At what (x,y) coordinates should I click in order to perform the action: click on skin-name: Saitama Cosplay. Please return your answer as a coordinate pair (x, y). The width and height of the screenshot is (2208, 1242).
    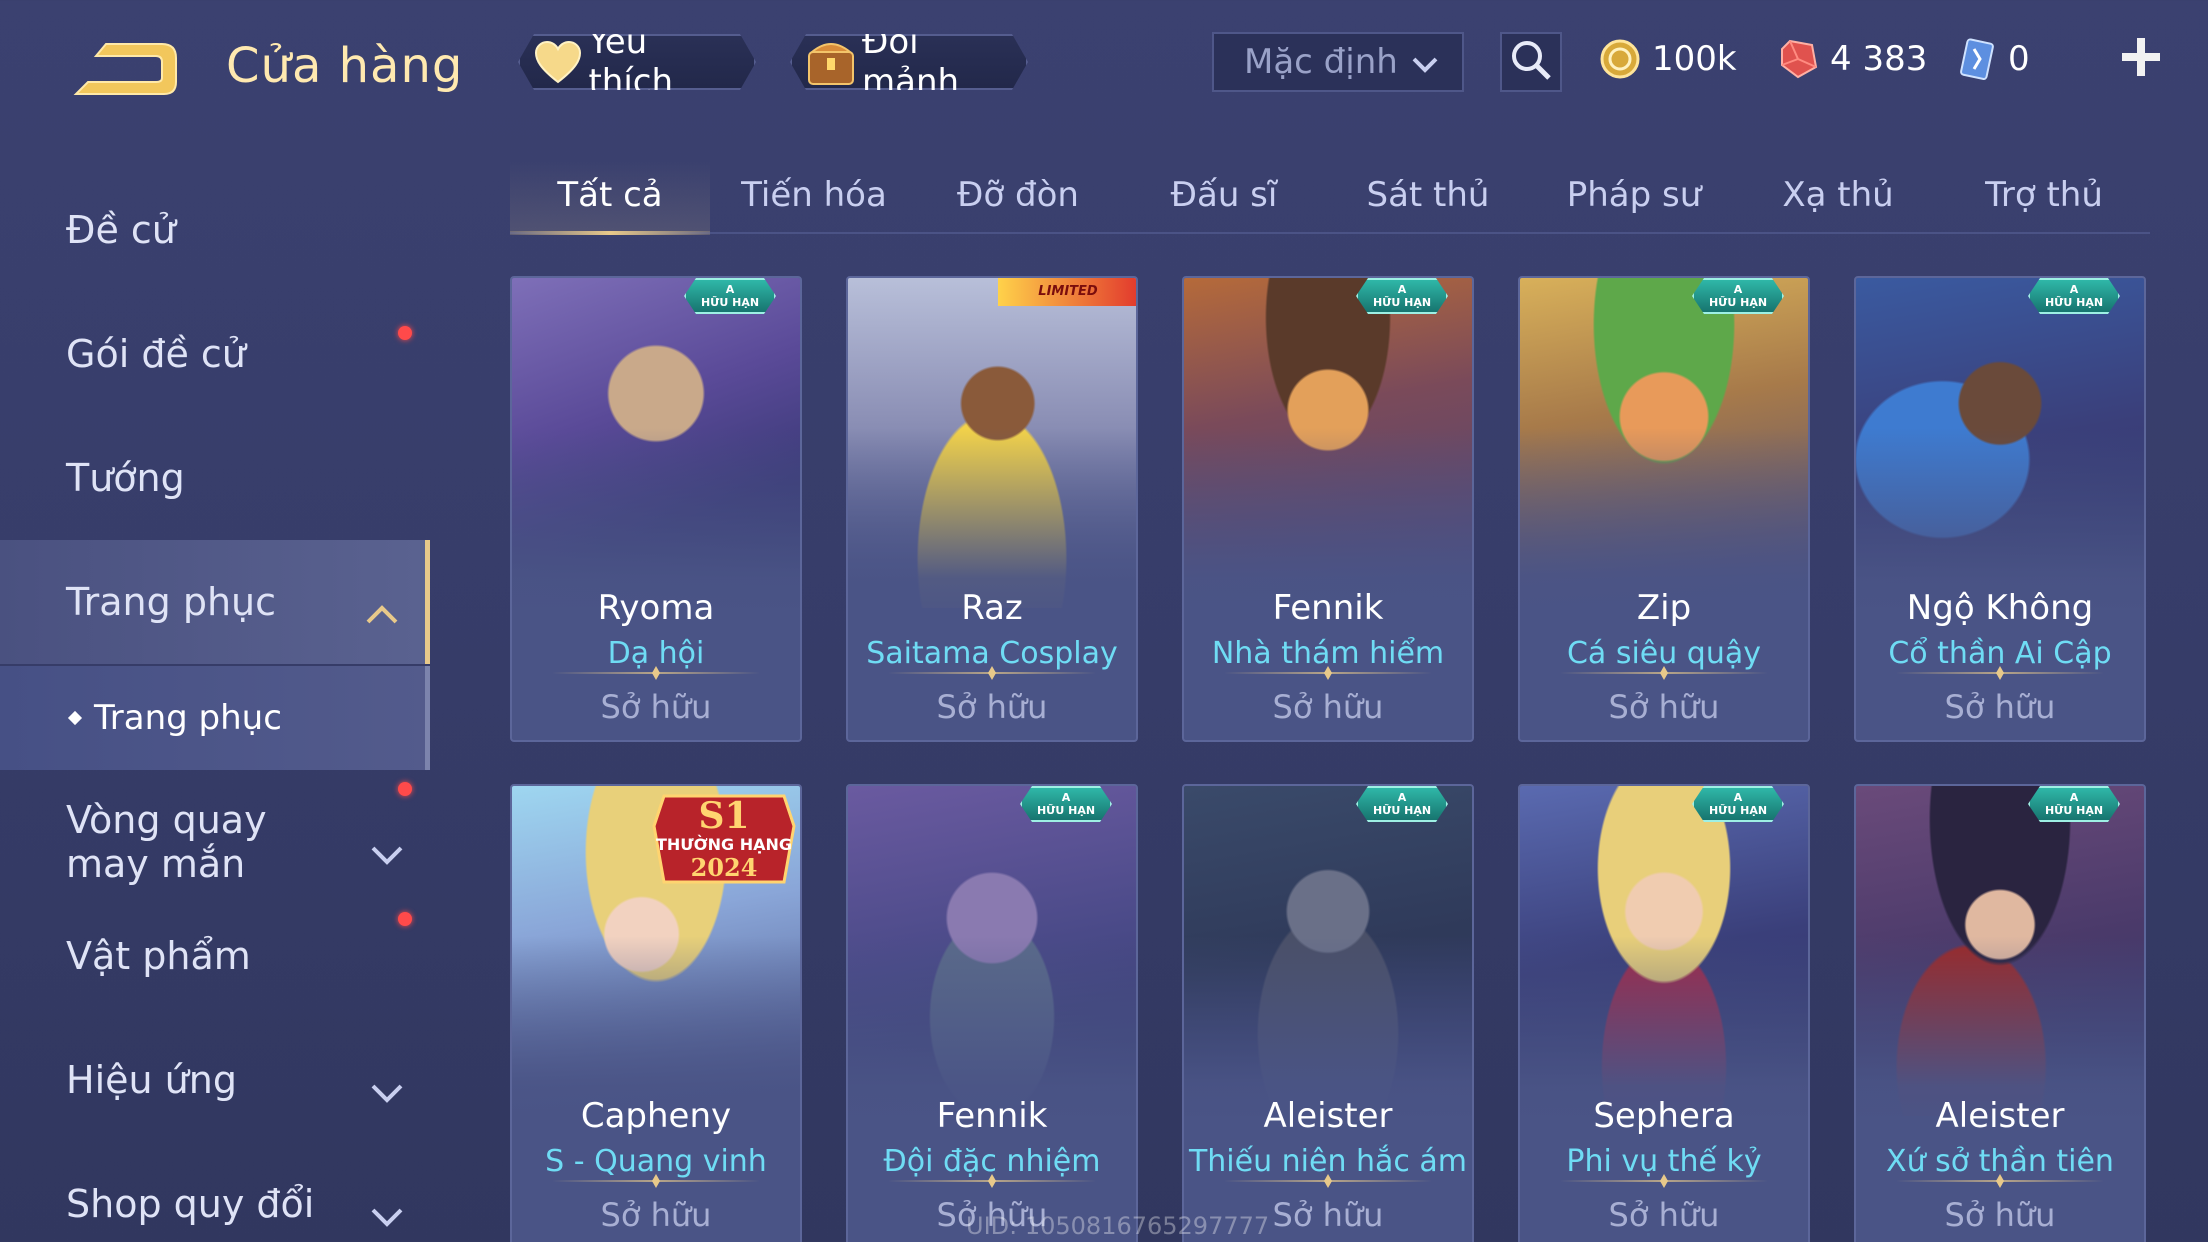
    Looking at the image, I should click on (992, 653).